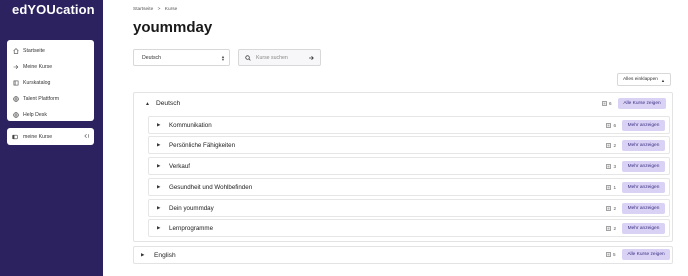 The height and width of the screenshot is (276, 688). What do you see at coordinates (311, 58) in the screenshot?
I see `search-submit-icon` at bounding box center [311, 58].